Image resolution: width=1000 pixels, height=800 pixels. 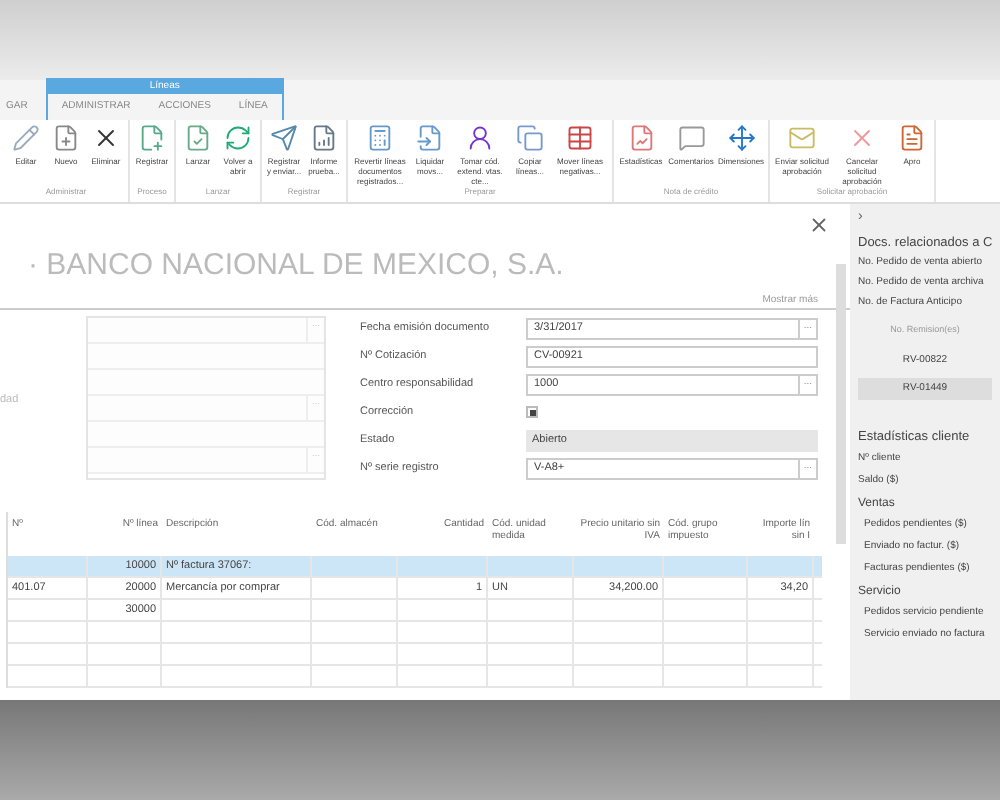 I want to click on document-icon, so click(x=912, y=138).